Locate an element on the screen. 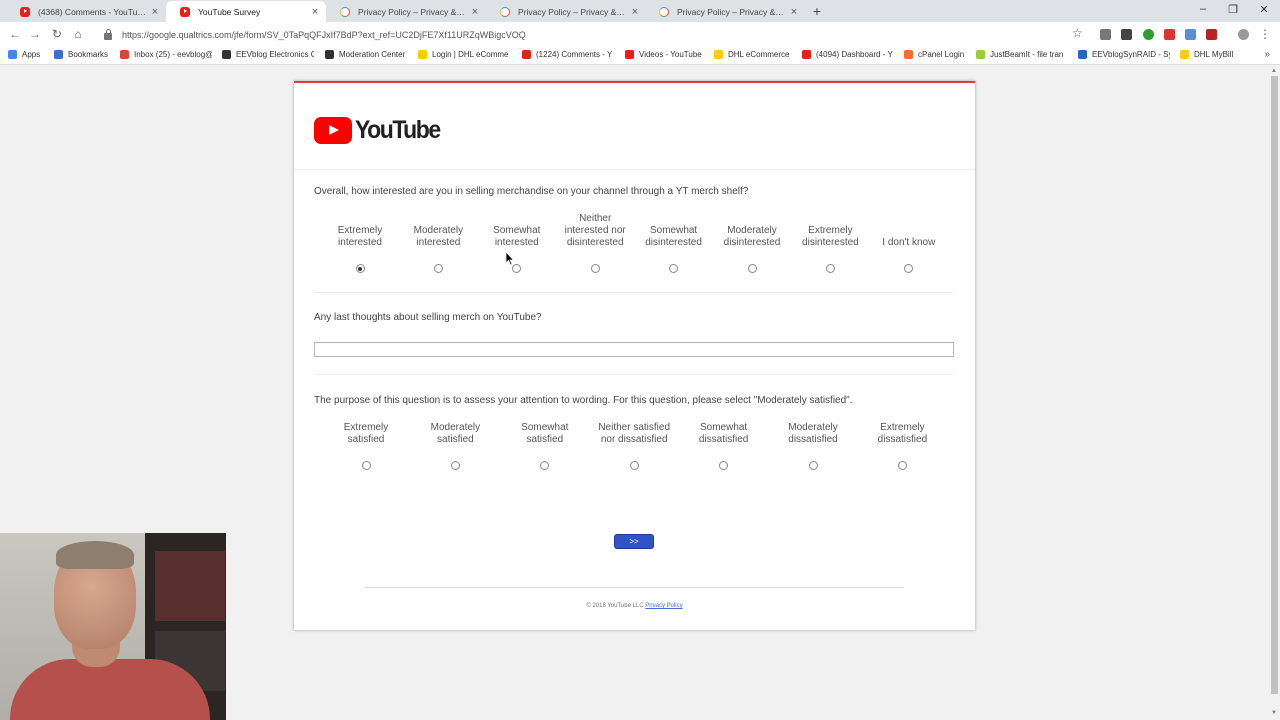 The image size is (1280, 720). moderation-icon is located at coordinates (329, 54).